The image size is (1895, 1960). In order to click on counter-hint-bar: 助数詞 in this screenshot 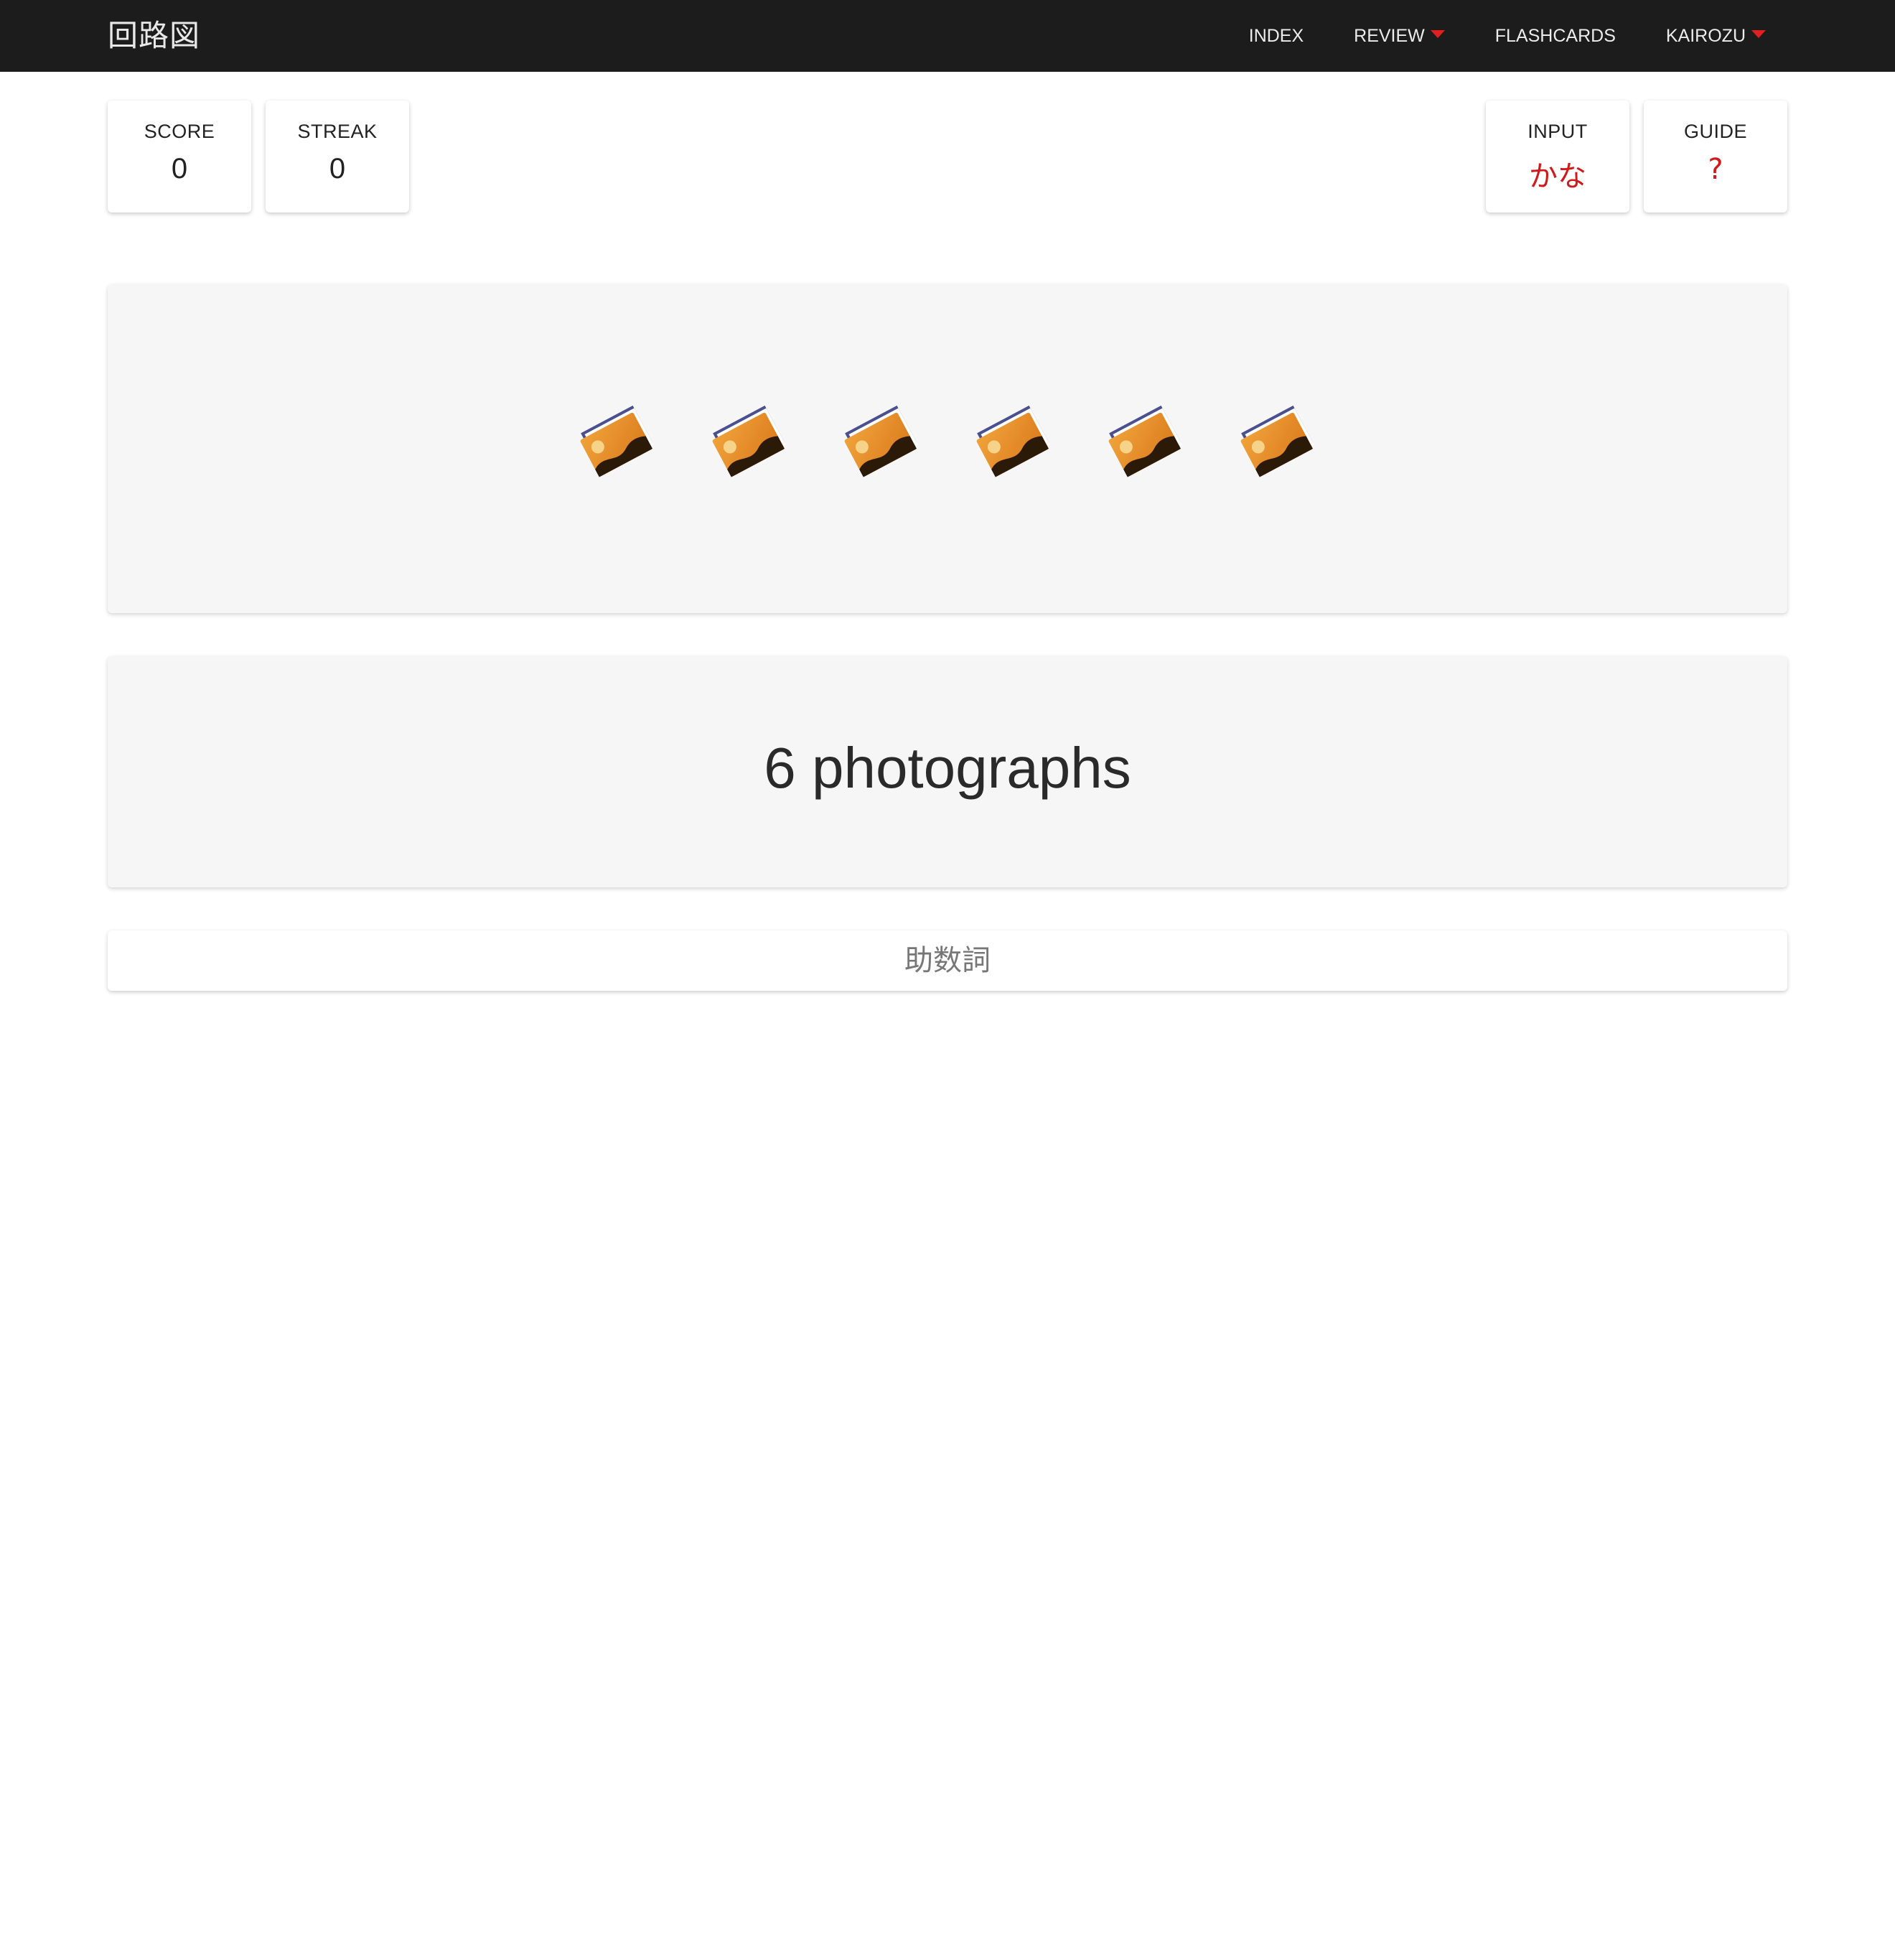, I will do `click(947, 960)`.